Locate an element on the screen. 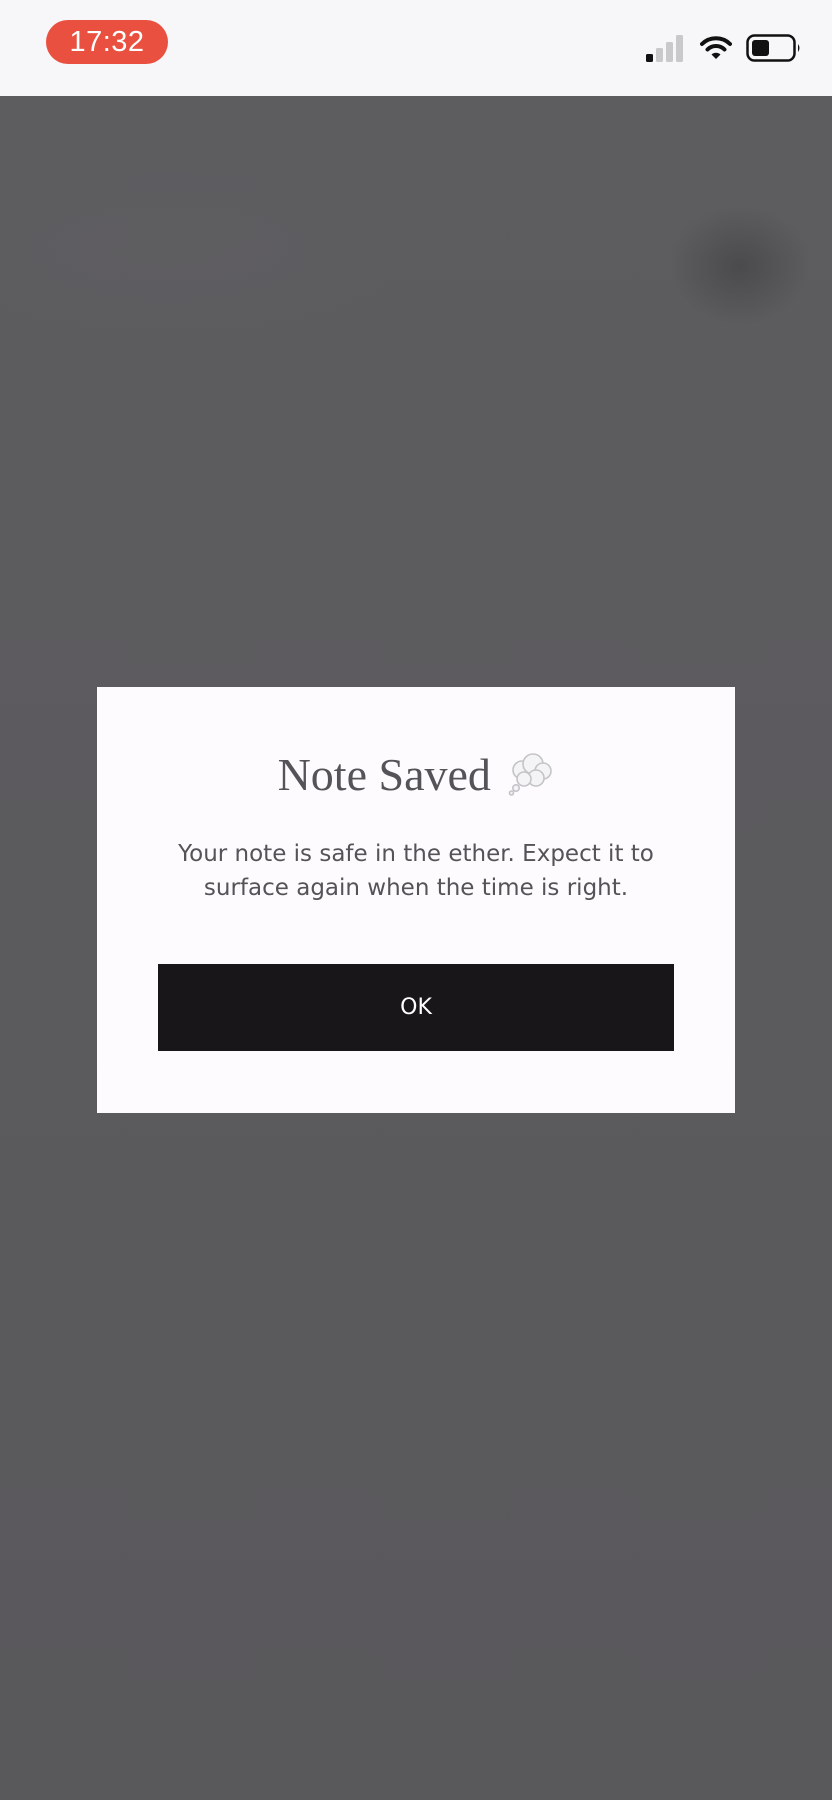 The width and height of the screenshot is (832, 1800). ok-button: OK is located at coordinates (416, 1007).